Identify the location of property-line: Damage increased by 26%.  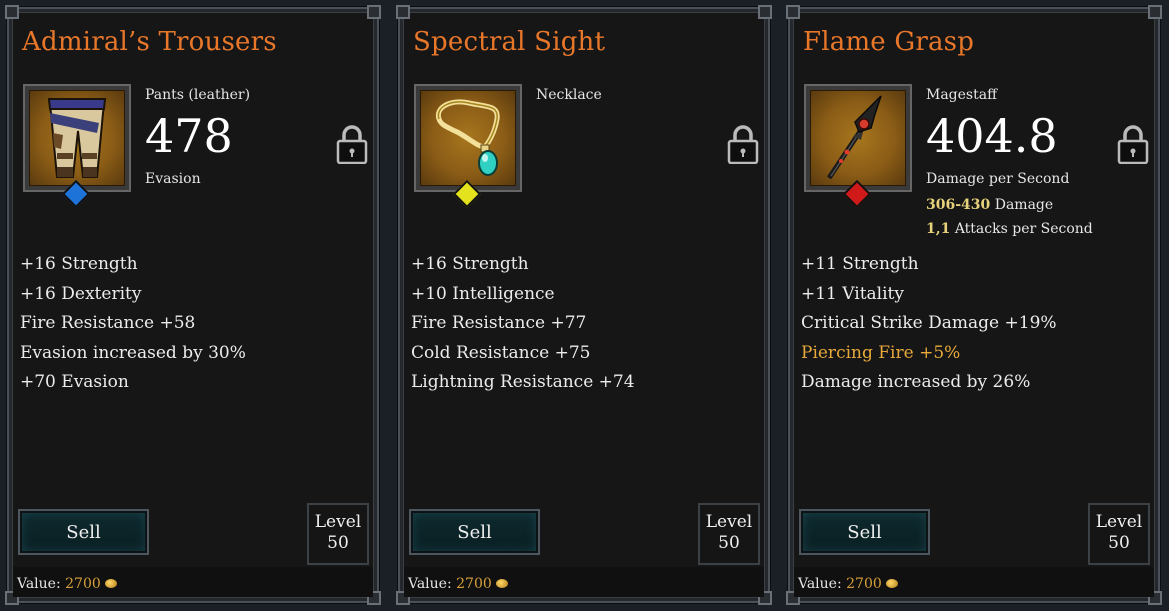
(916, 382).